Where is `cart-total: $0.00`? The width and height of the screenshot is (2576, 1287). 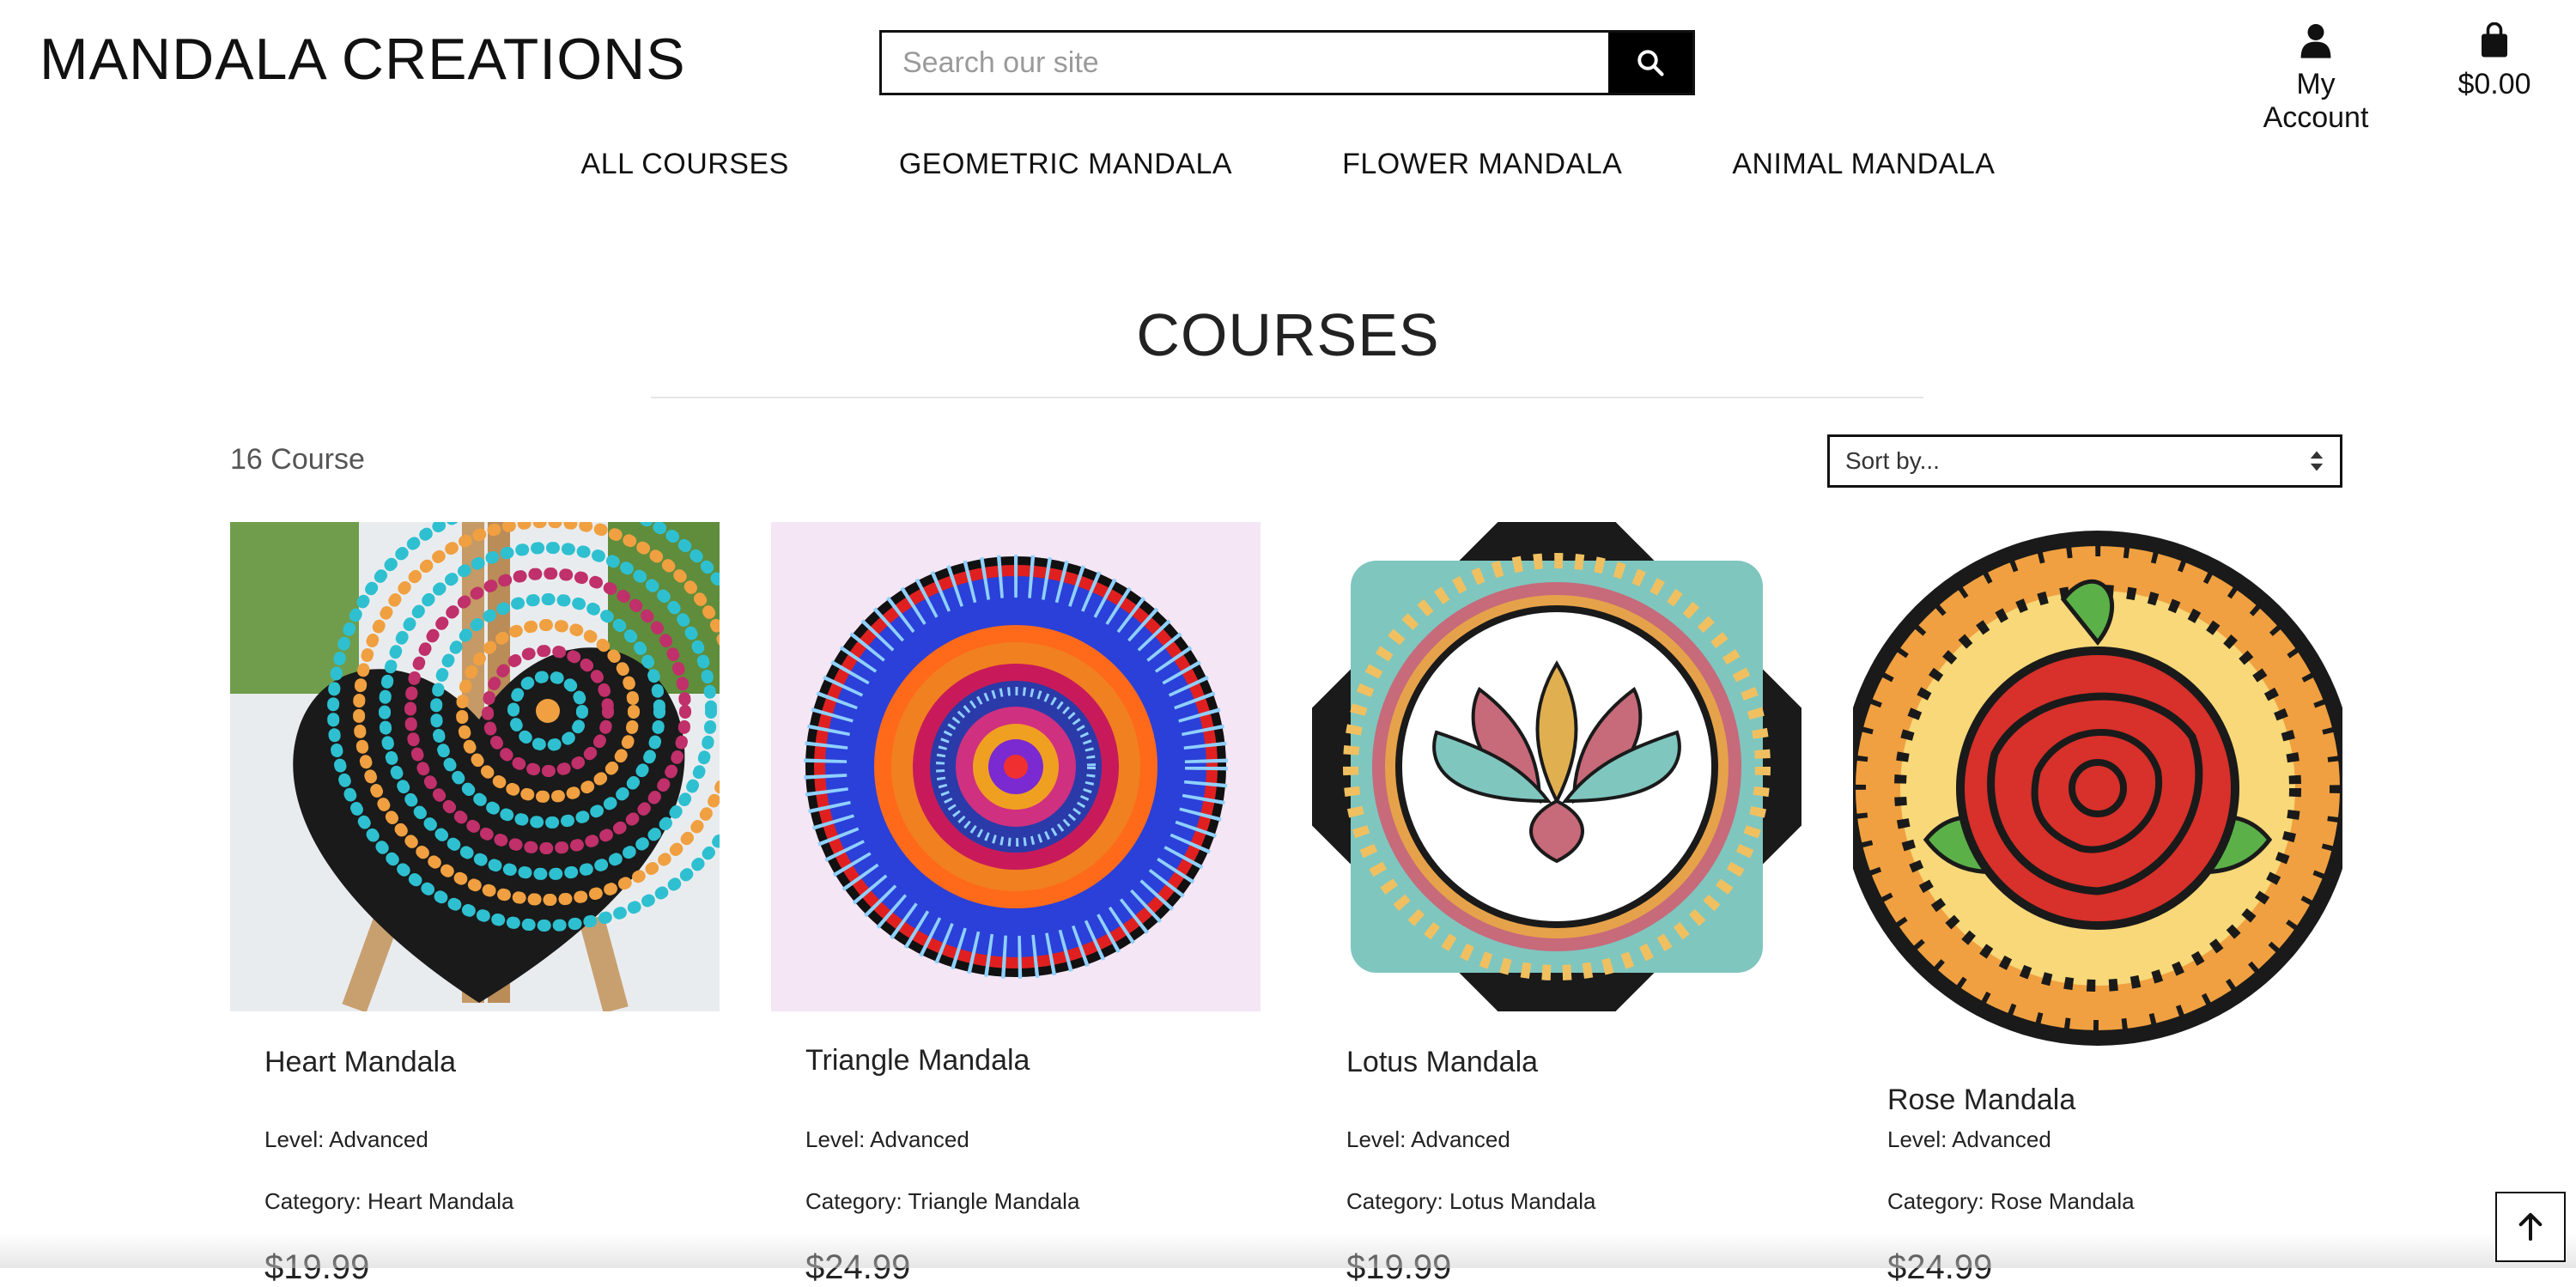
cart-total: $0.00 is located at coordinates (2494, 84).